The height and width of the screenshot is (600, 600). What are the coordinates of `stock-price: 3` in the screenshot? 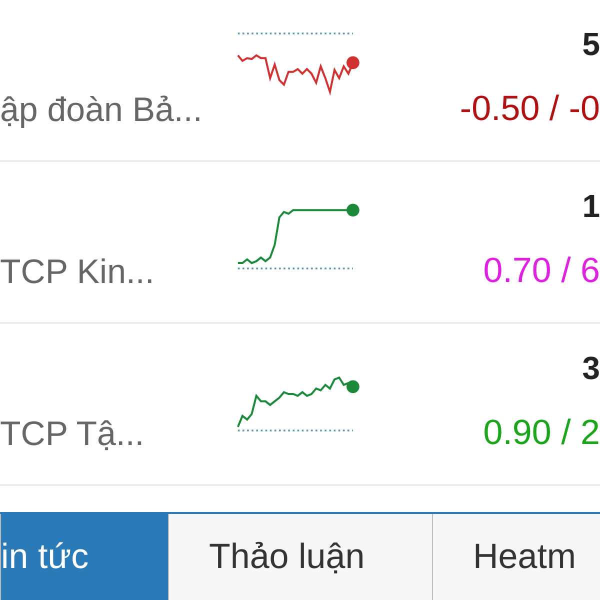 It's located at (591, 368).